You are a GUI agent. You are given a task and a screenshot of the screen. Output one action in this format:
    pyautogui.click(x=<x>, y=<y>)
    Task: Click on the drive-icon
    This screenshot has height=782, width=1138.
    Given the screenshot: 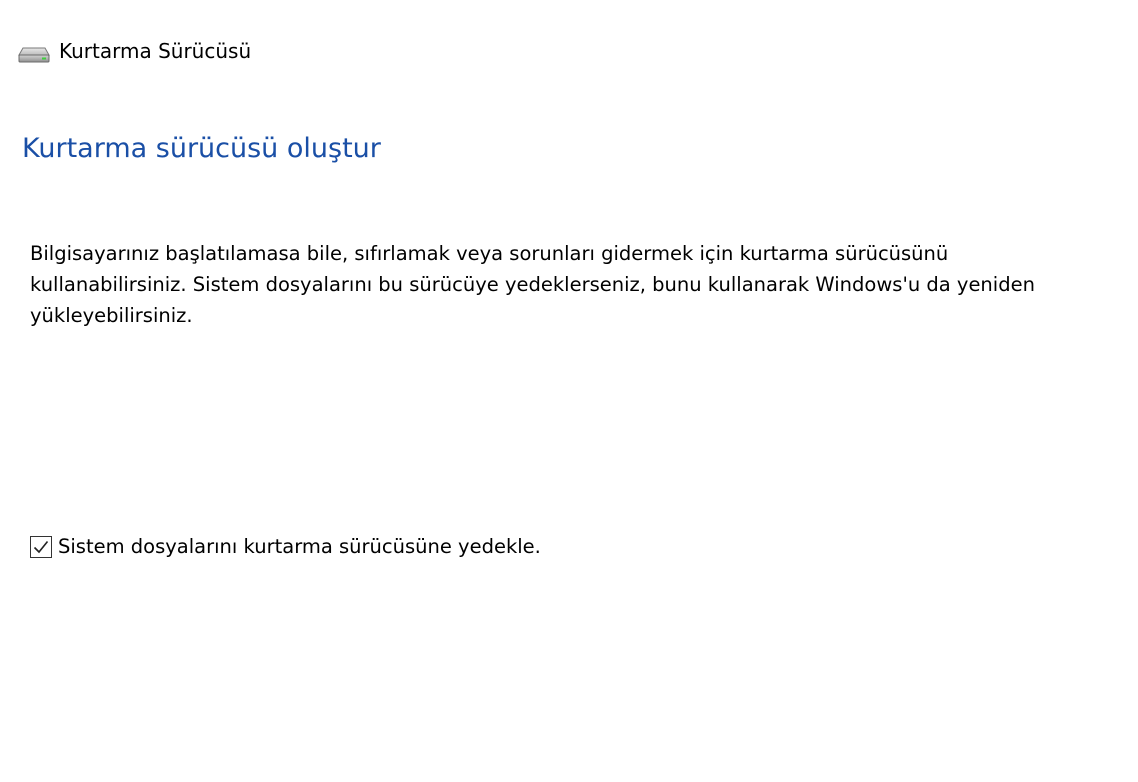 What is the action you would take?
    pyautogui.click(x=34, y=55)
    